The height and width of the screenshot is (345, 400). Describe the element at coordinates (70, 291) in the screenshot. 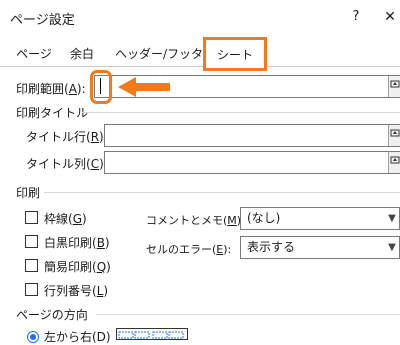

I see `row-col-headings-label-prefix: 行列番号(` at that location.